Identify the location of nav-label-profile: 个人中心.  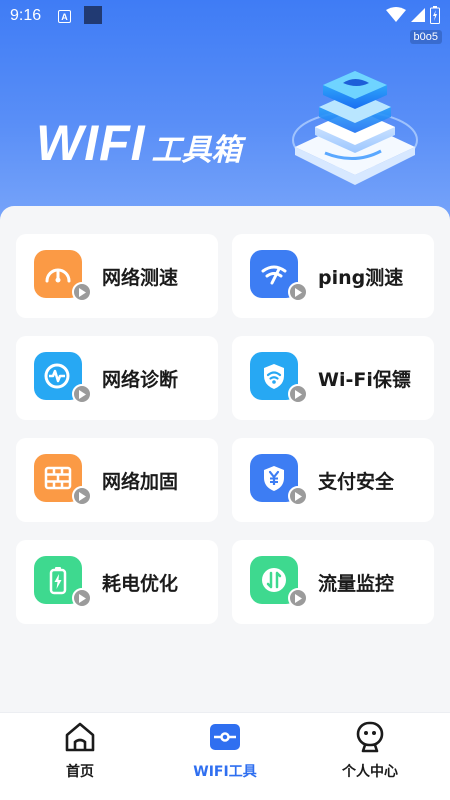
(370, 772).